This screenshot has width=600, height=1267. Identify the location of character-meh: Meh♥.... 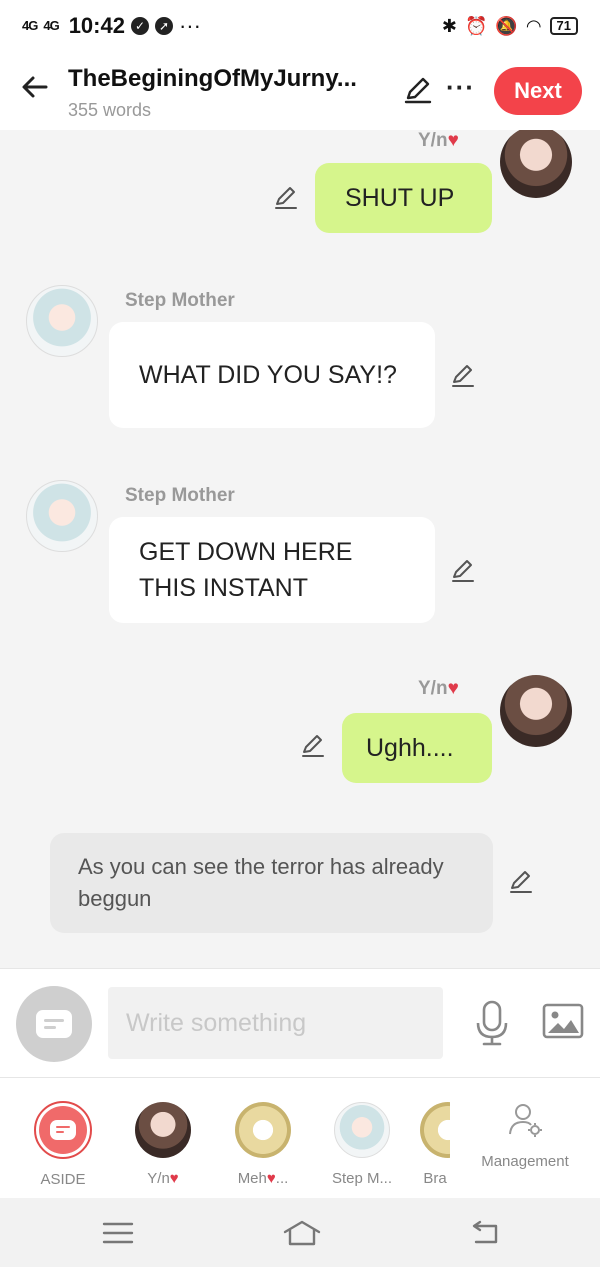
(263, 1142).